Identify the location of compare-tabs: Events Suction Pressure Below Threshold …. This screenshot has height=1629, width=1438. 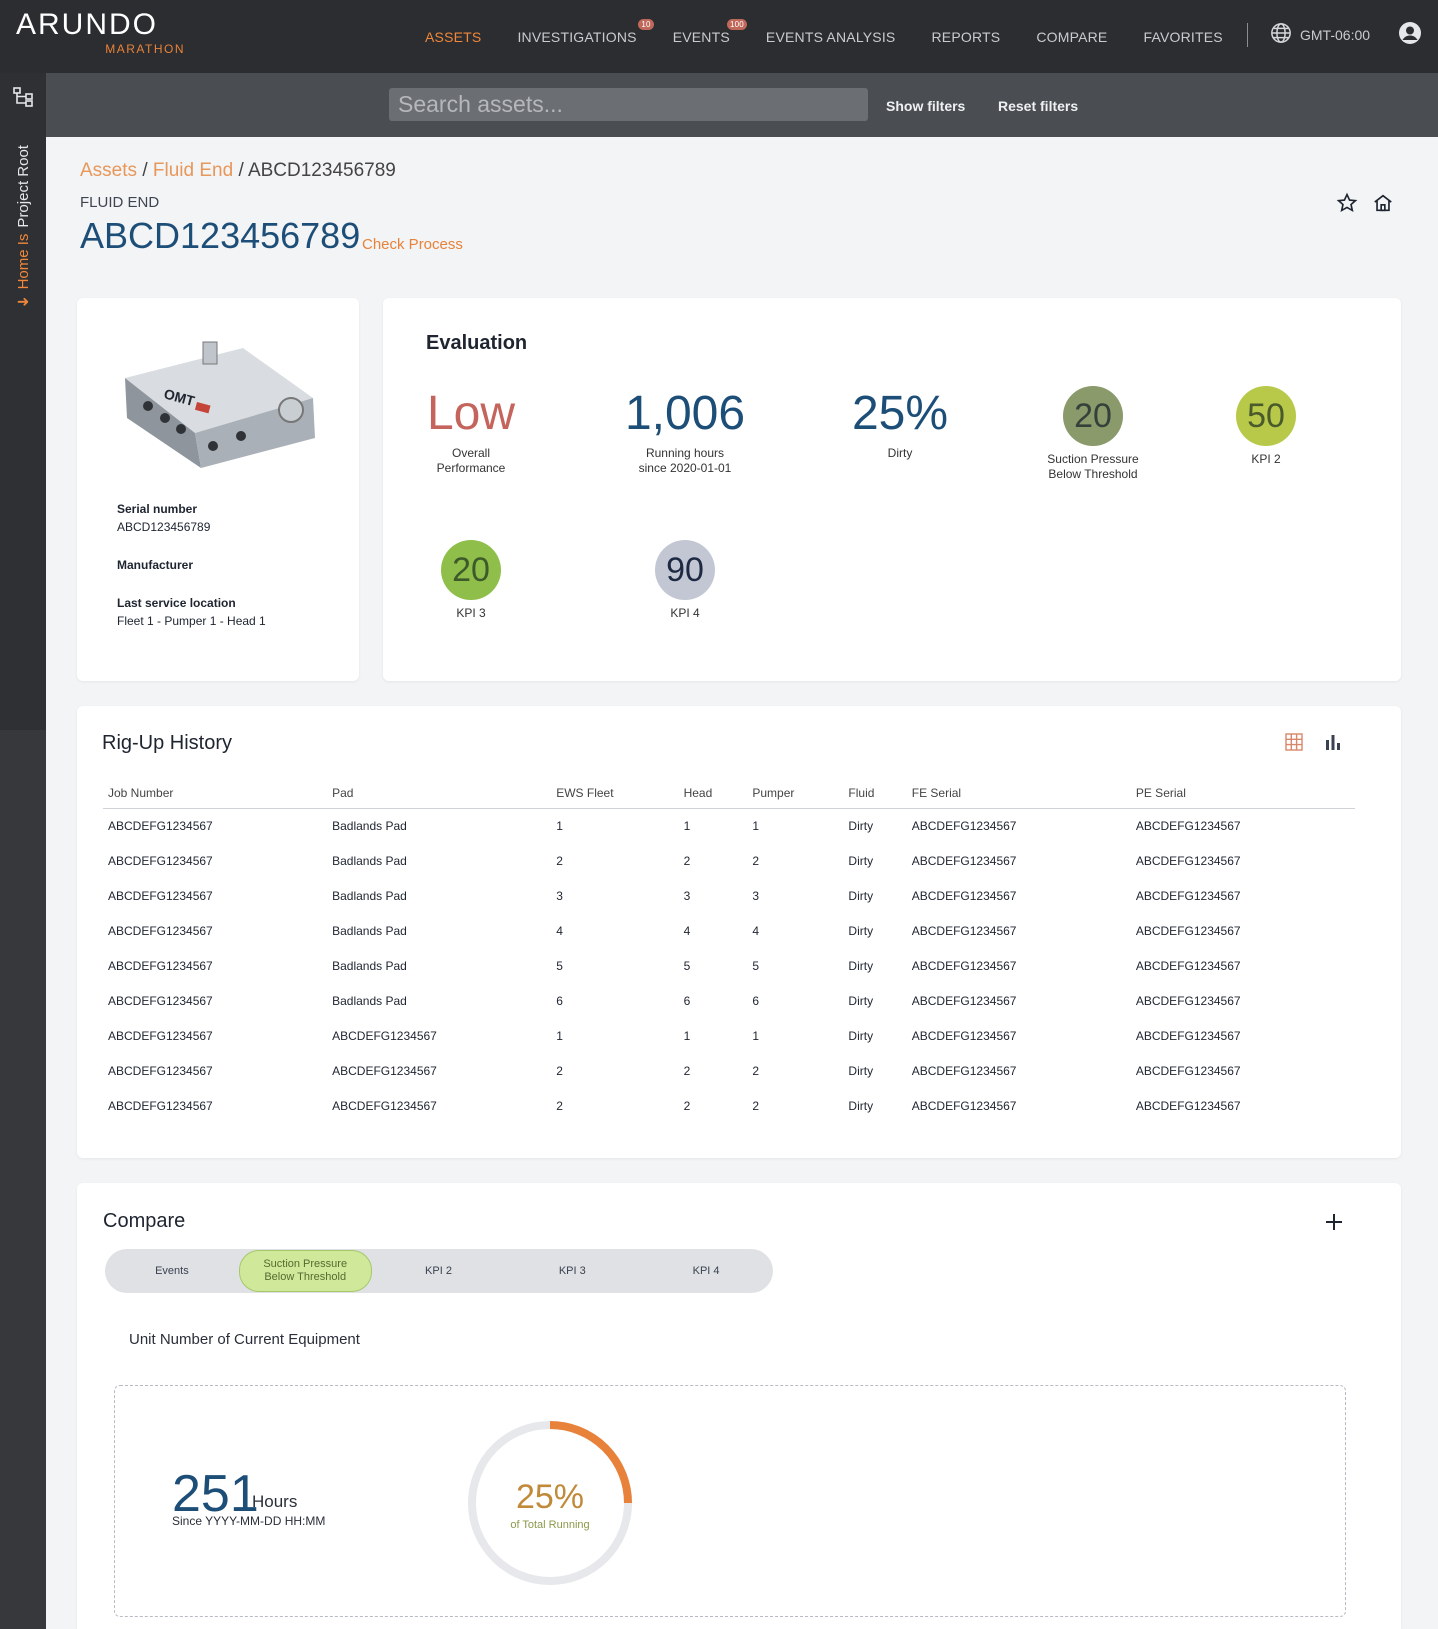
(439, 1271).